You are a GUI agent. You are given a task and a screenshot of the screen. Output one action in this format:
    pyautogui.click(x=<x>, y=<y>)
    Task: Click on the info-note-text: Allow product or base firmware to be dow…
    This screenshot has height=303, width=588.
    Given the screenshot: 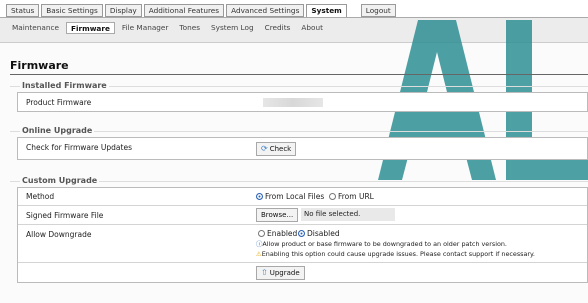 What is the action you would take?
    pyautogui.click(x=384, y=244)
    